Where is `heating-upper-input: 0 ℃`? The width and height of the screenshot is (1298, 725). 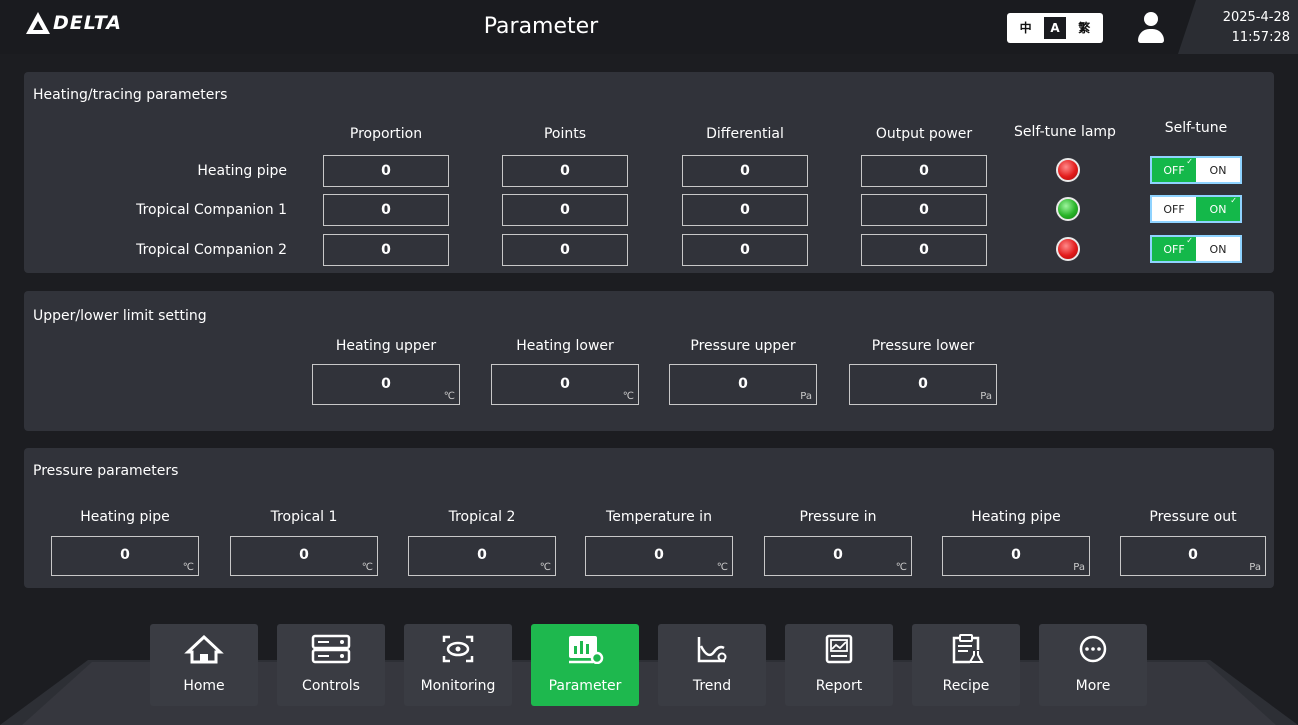
heating-upper-input: 0 ℃ is located at coordinates (386, 384).